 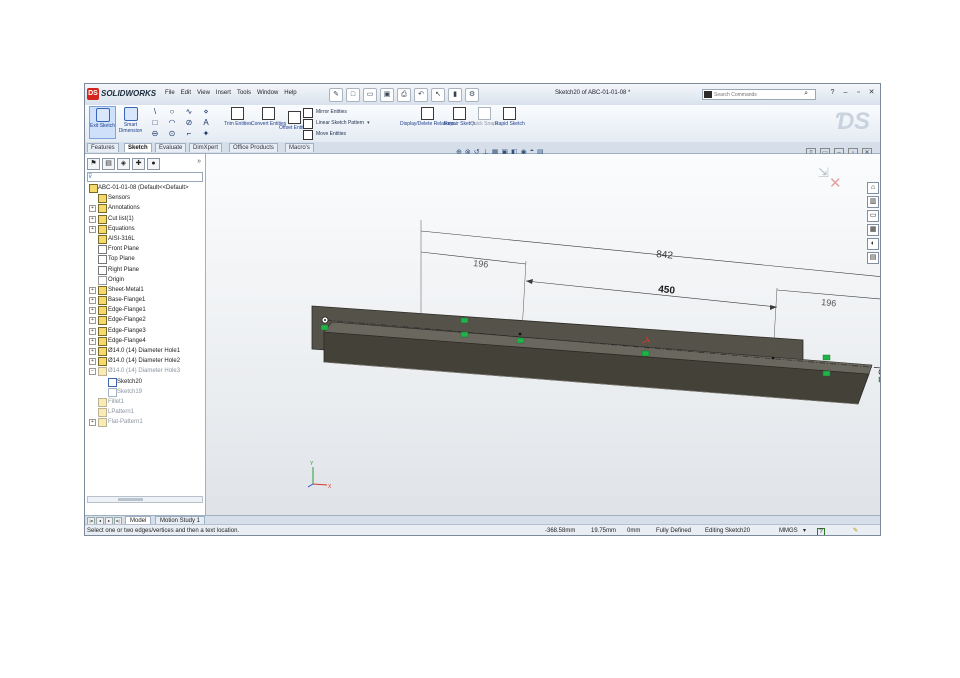 I want to click on tab-sketch: Sketch, so click(x=138, y=147).